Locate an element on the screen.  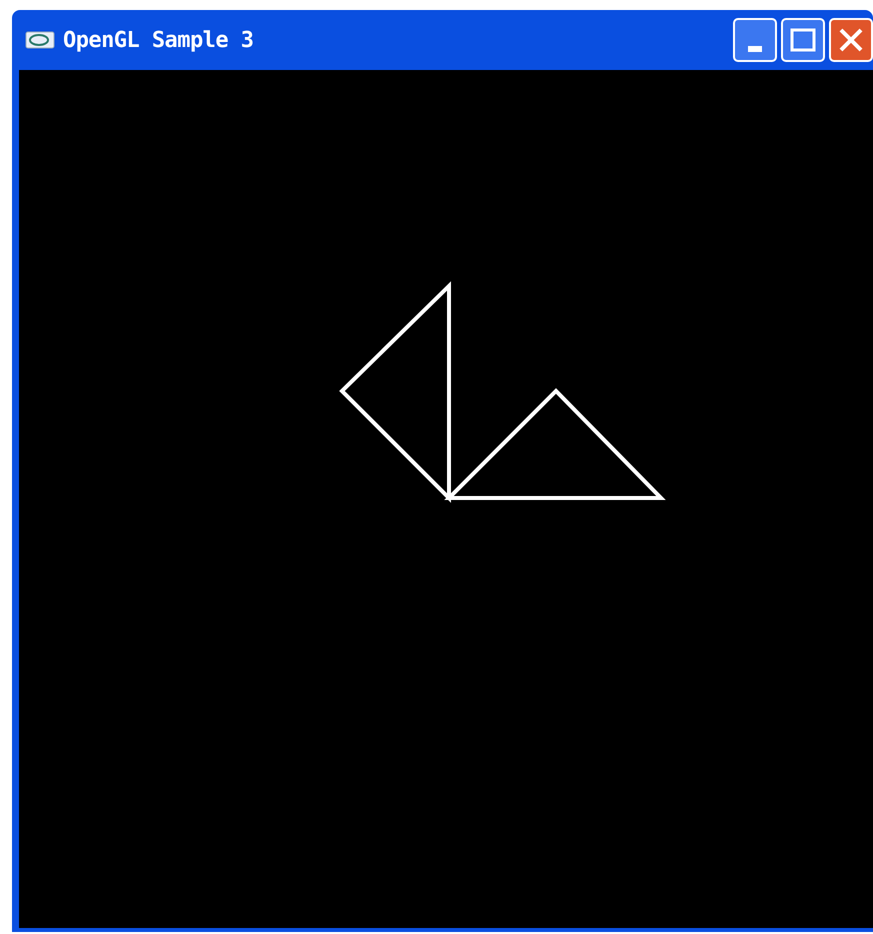
minimize-icon is located at coordinates (755, 49).